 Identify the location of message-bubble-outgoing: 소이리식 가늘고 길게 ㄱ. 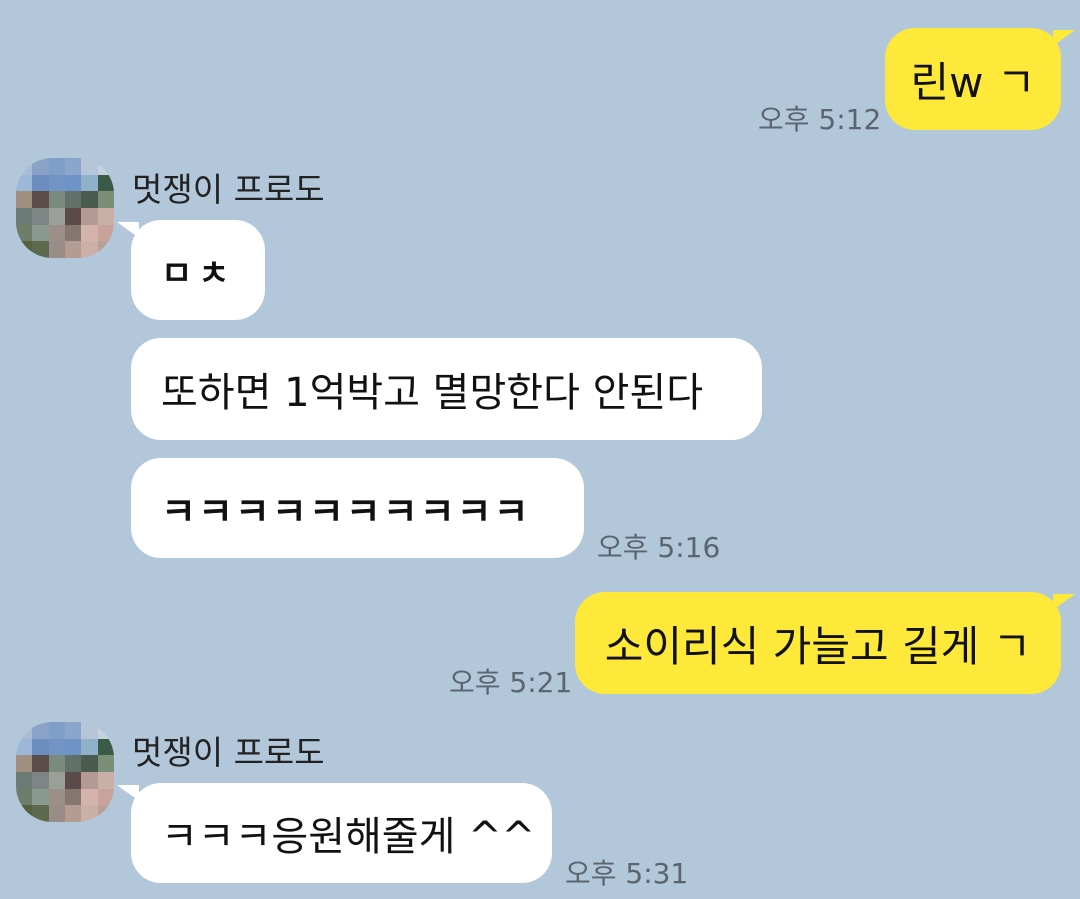
(825, 643).